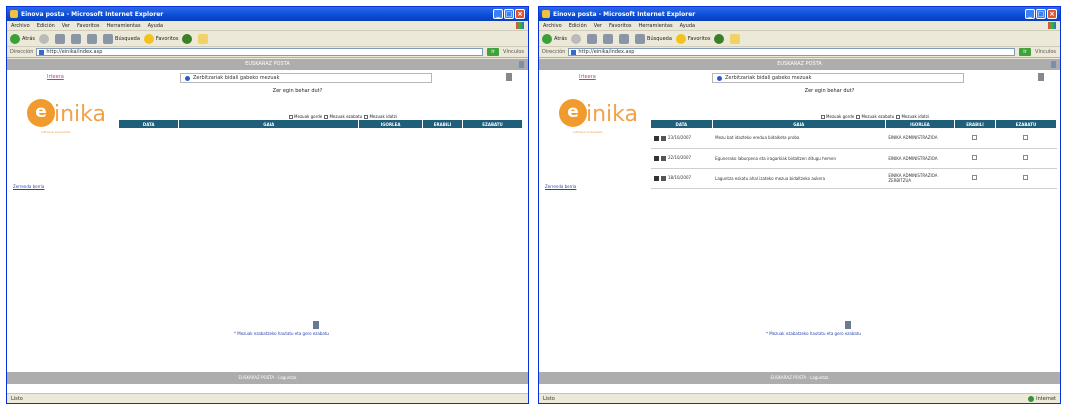 The image size is (1067, 406). I want to click on row-date-cell: 18/10/2007, so click(682, 178).